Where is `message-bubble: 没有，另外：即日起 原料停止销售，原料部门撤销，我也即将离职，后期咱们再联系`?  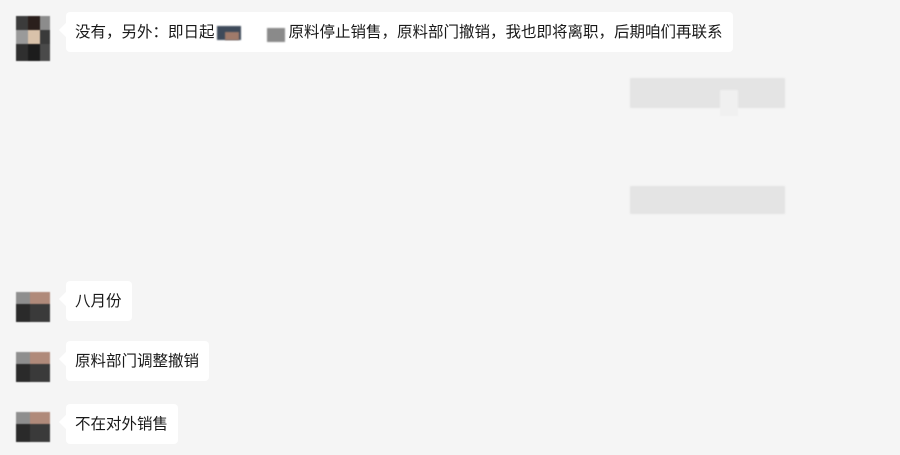
message-bubble: 没有，另外：即日起 原料停止销售，原料部门撤销，我也即将离职，后期咱们再联系 is located at coordinates (399, 32).